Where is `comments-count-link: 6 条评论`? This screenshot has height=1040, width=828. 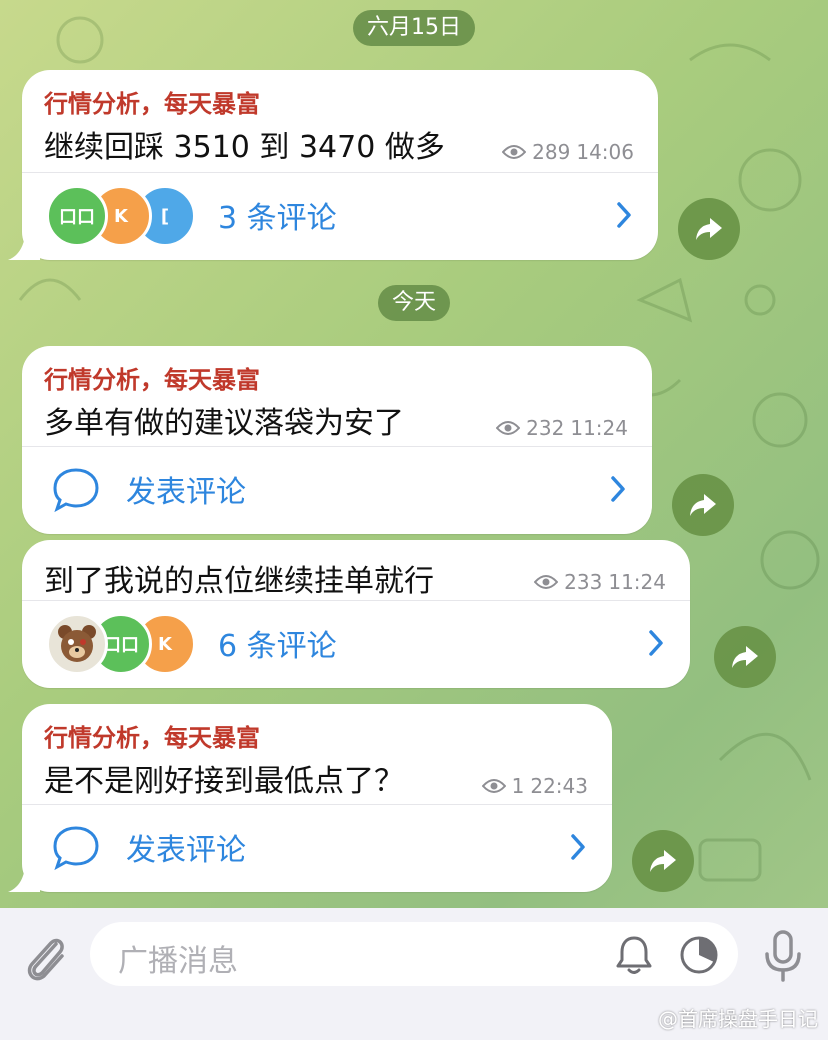
comments-count-link: 6 条评论 is located at coordinates (277, 643).